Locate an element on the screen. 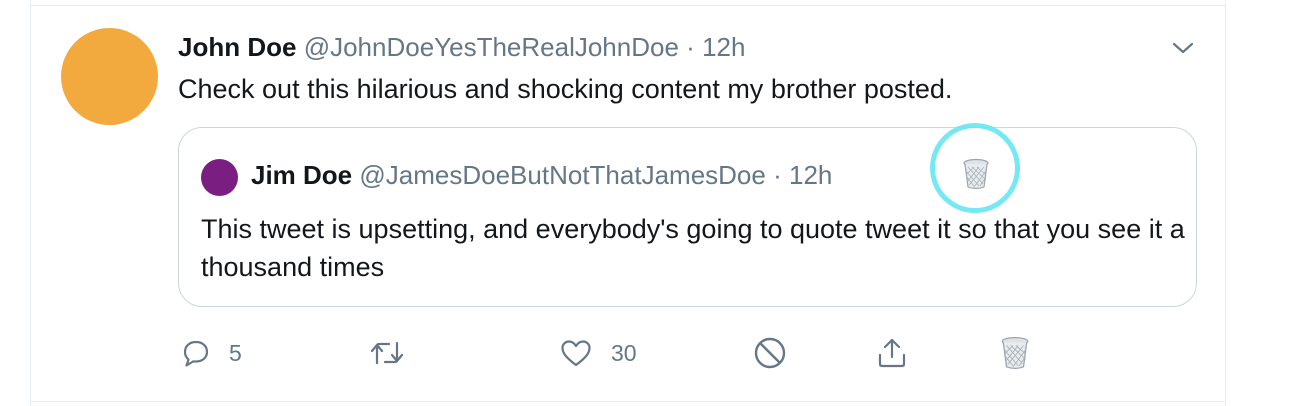 The height and width of the screenshot is (406, 1312). reply-count: 5 is located at coordinates (235, 352).